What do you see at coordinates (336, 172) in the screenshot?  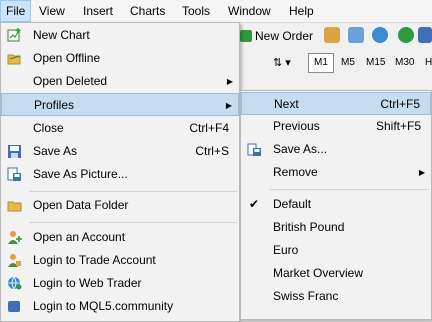 I see `menu-item-remove: Remove ▶` at bounding box center [336, 172].